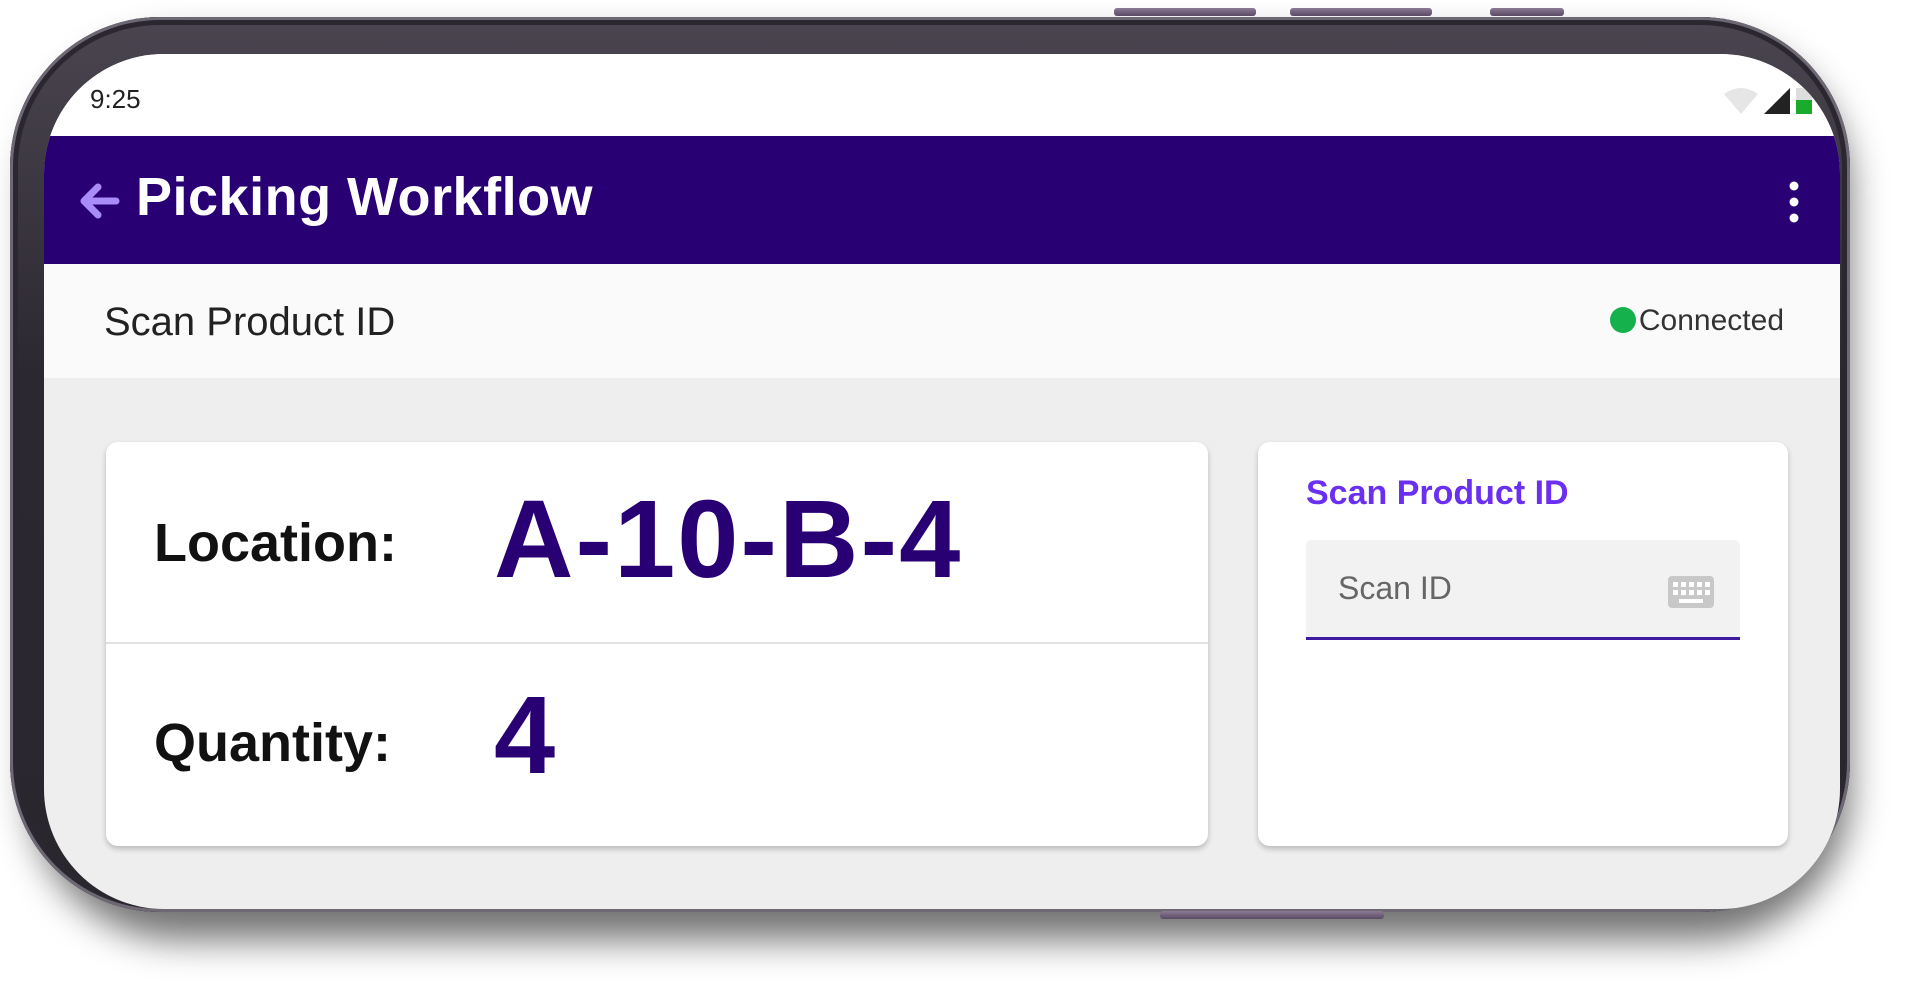 The width and height of the screenshot is (1920, 990). Describe the element at coordinates (1527, 12) in the screenshot. I see `power-button` at that location.